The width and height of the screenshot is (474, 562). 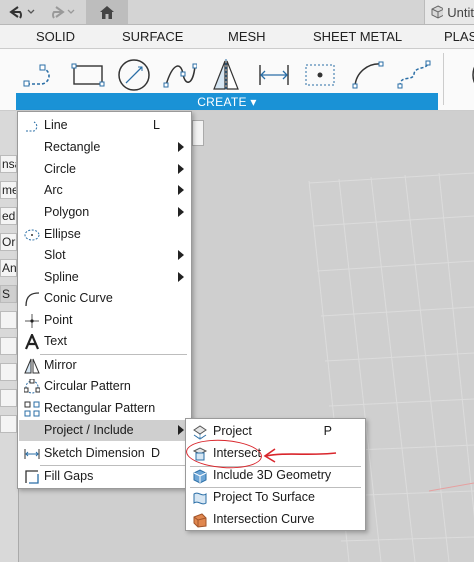 I want to click on menu-item-label: Rectangle, so click(x=72, y=147).